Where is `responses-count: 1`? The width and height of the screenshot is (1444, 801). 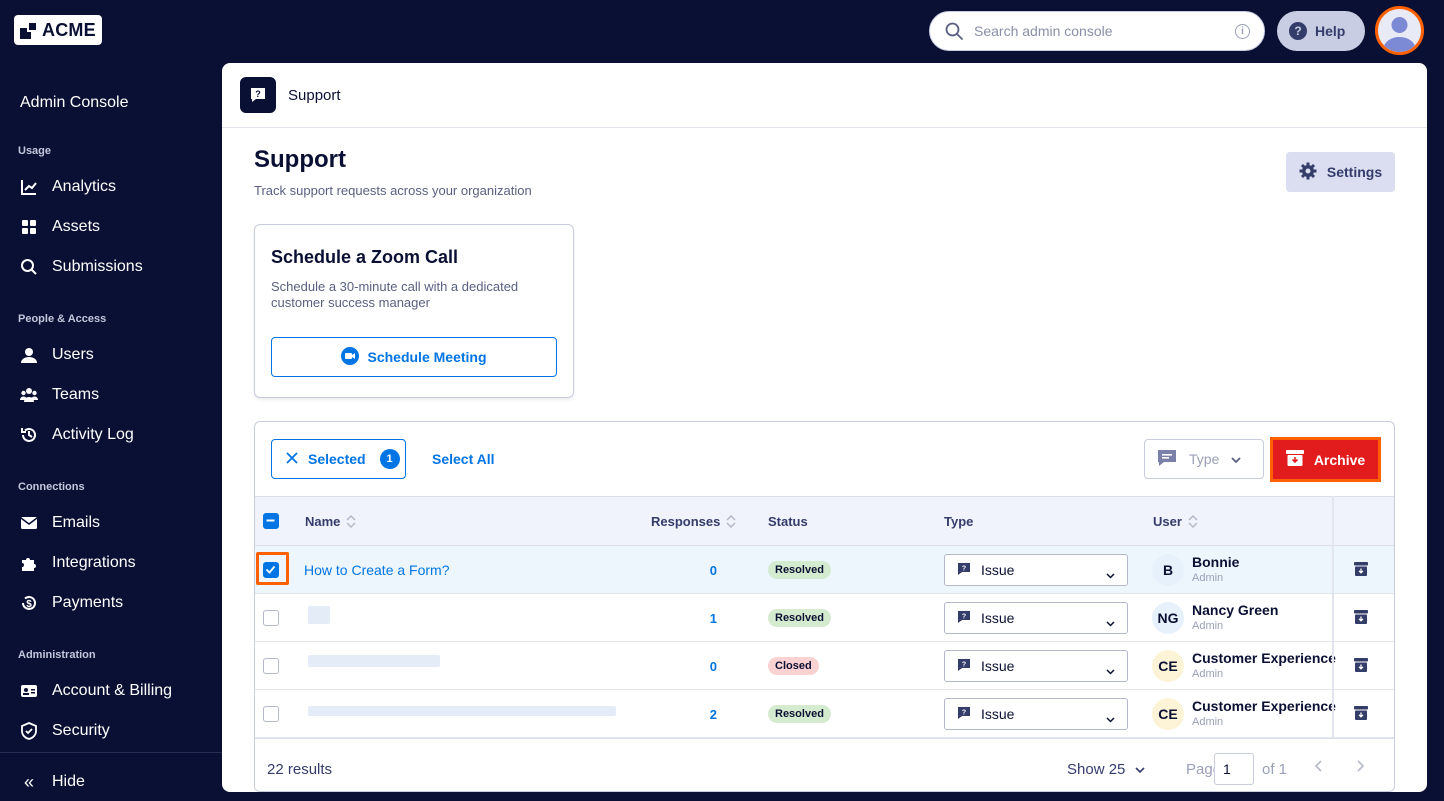
responses-count: 1 is located at coordinates (706, 618).